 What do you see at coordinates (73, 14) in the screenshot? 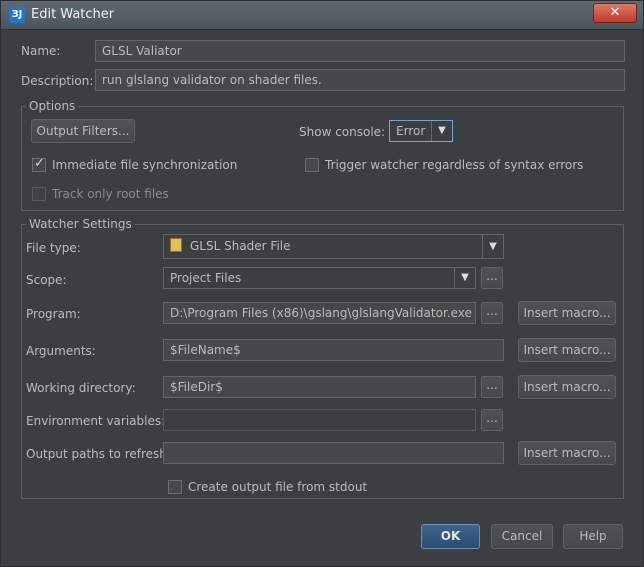
I see `dialog-title: Edit Watcher` at bounding box center [73, 14].